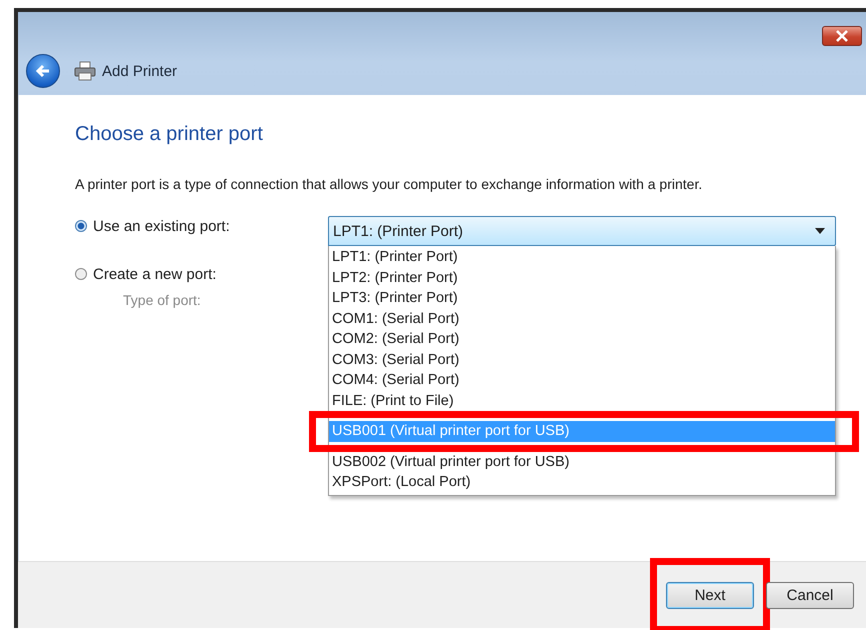 The width and height of the screenshot is (866, 630). What do you see at coordinates (140, 71) in the screenshot?
I see `window-title: Add Printer` at bounding box center [140, 71].